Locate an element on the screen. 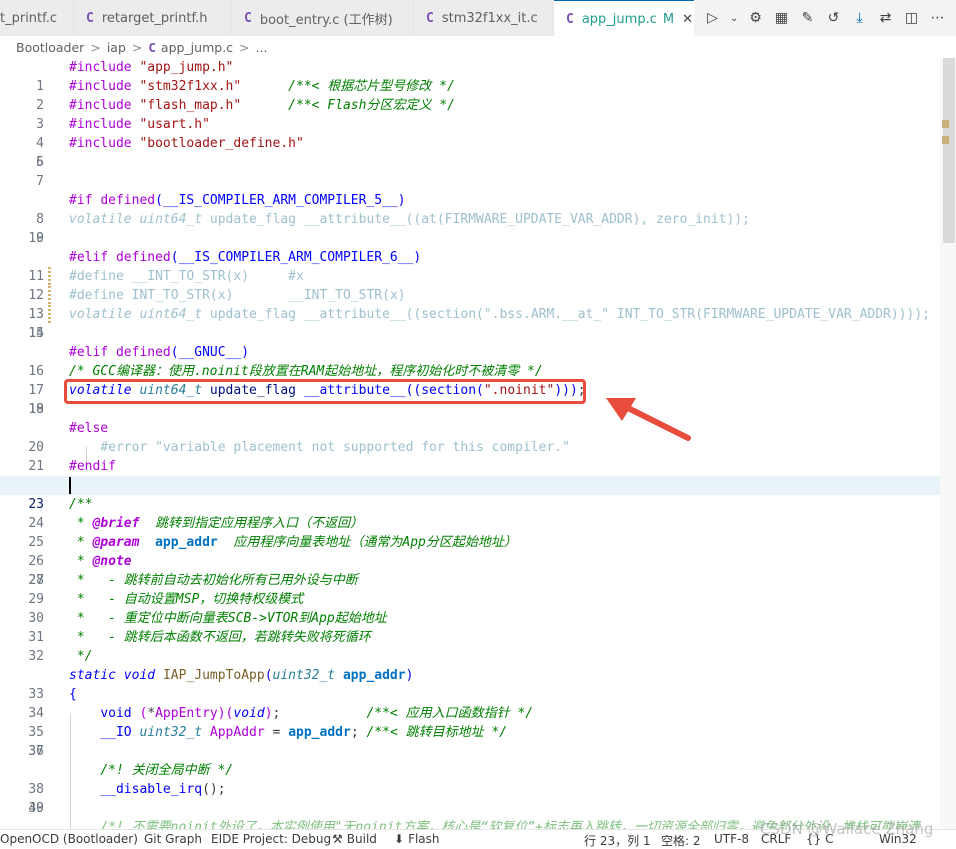  compare-icon: ⇄ is located at coordinates (885, 18).